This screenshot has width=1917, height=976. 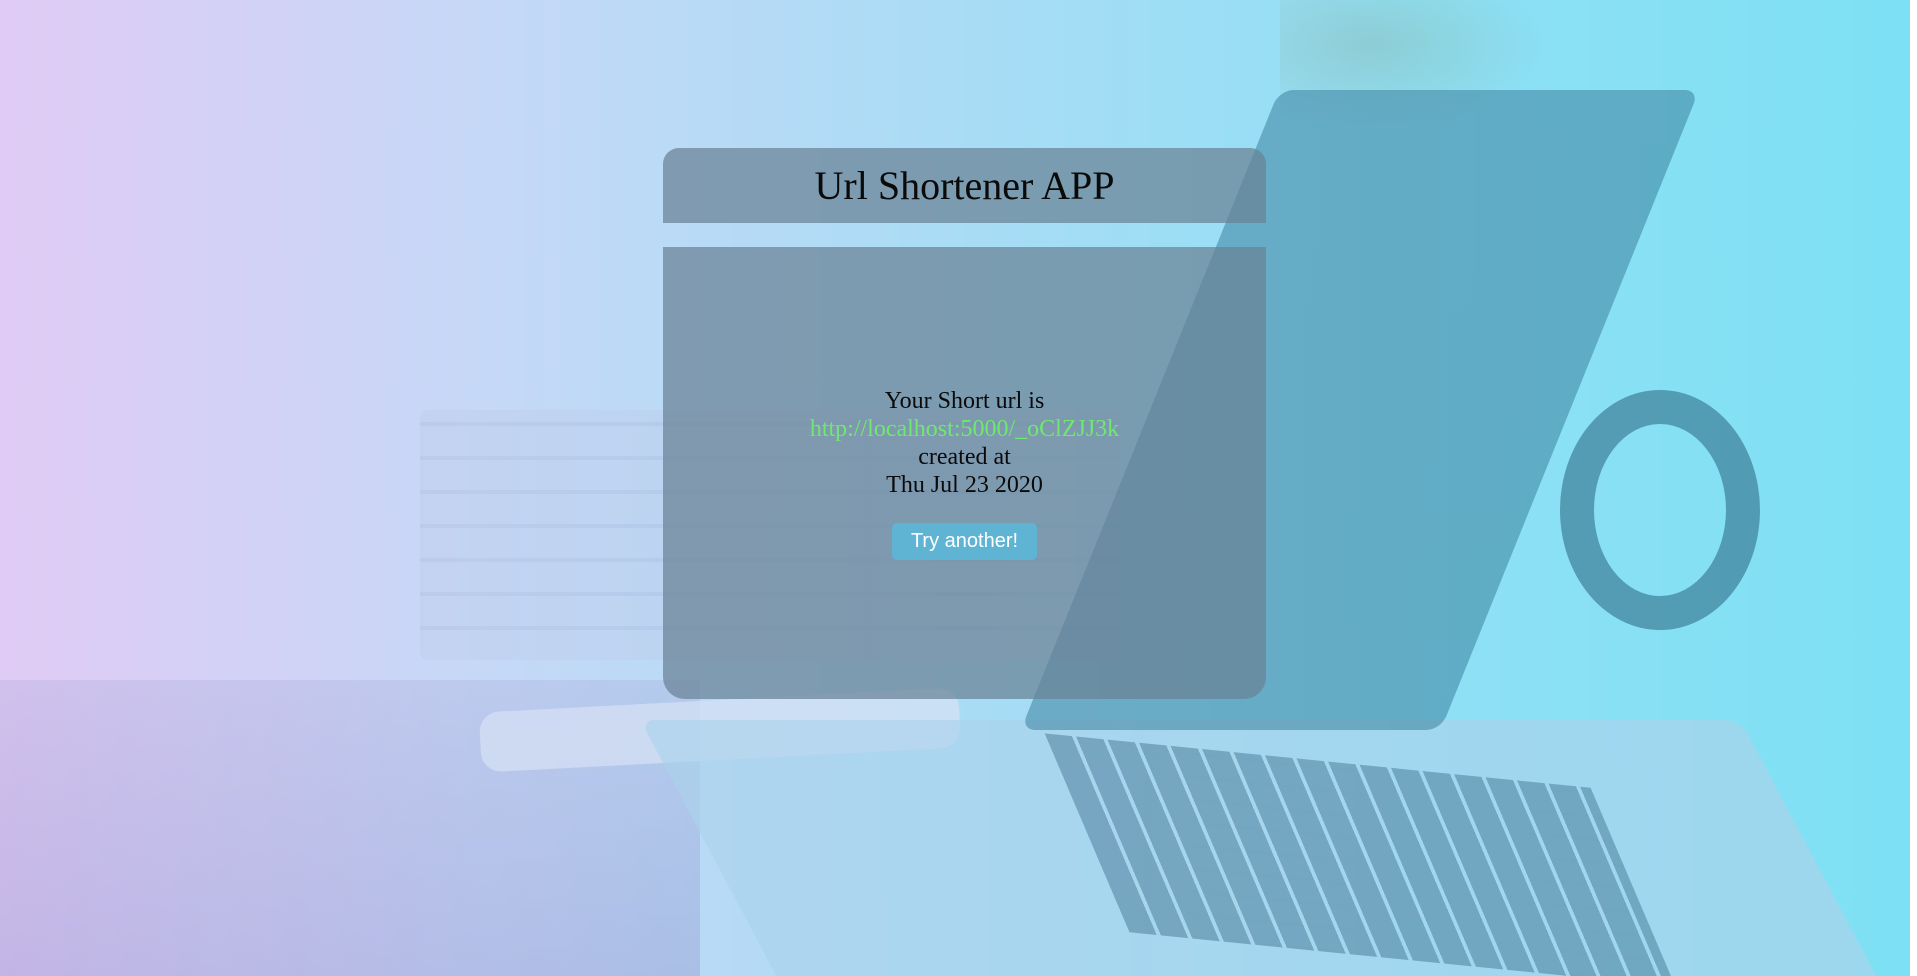 I want to click on header-panel: Url Shortener APP, so click(x=964, y=185).